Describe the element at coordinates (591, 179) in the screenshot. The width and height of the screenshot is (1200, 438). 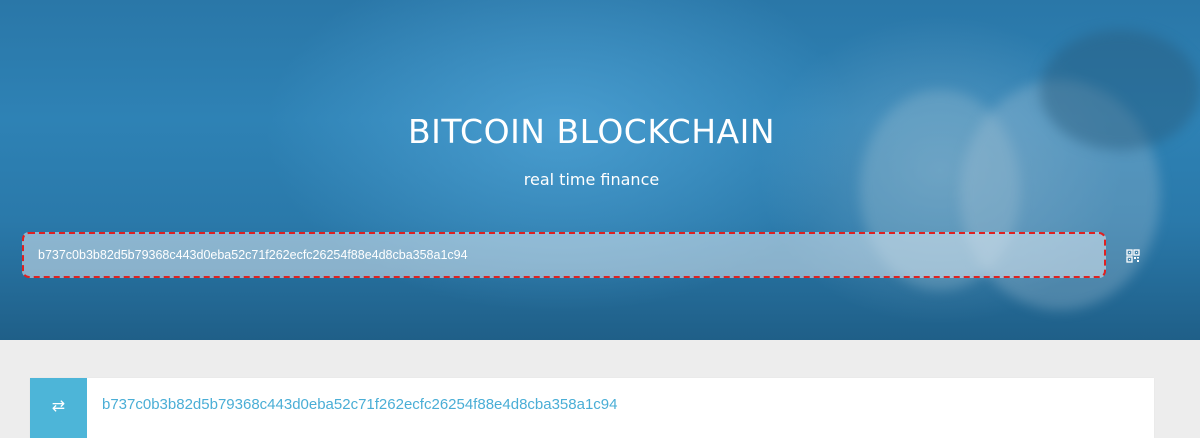
I see `page-subtitle: real time finance` at that location.